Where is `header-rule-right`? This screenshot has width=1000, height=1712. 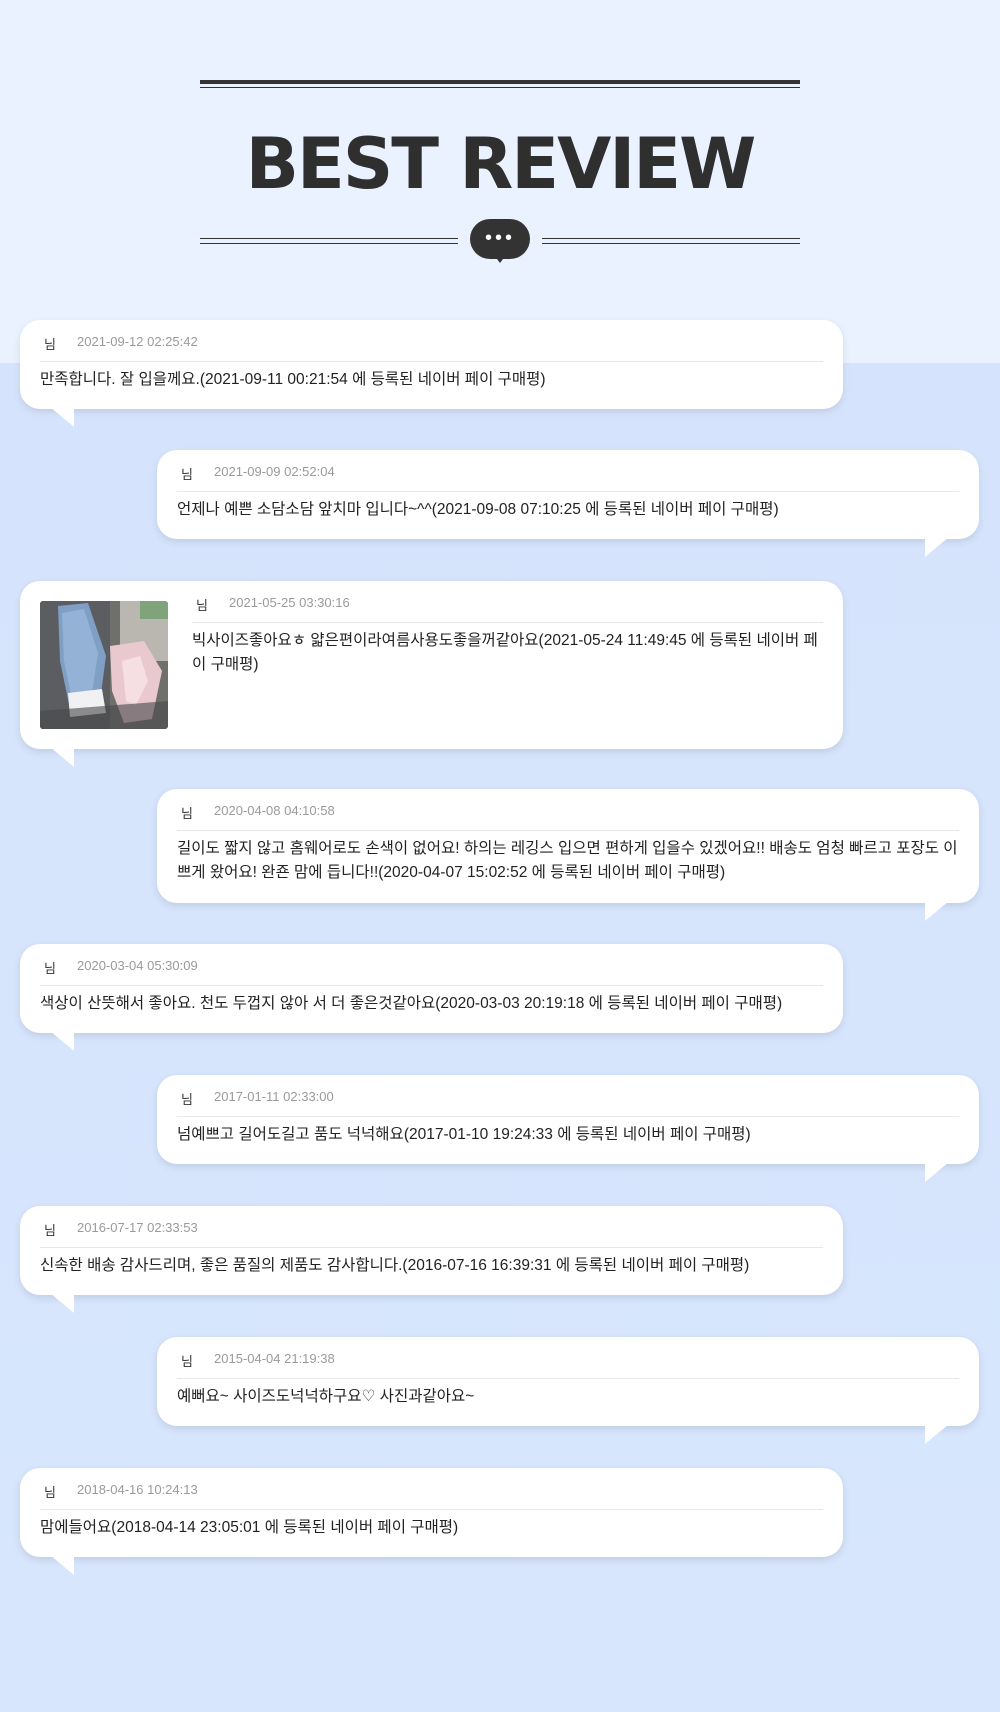
header-rule-right is located at coordinates (671, 238).